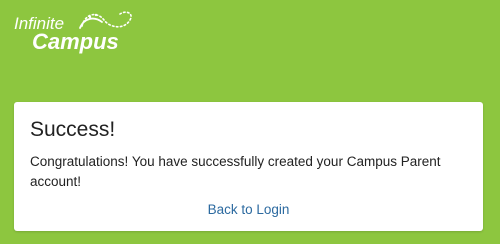 The height and width of the screenshot is (244, 500). What do you see at coordinates (105, 20) in the screenshot?
I see `infinity-swirl-icon` at bounding box center [105, 20].